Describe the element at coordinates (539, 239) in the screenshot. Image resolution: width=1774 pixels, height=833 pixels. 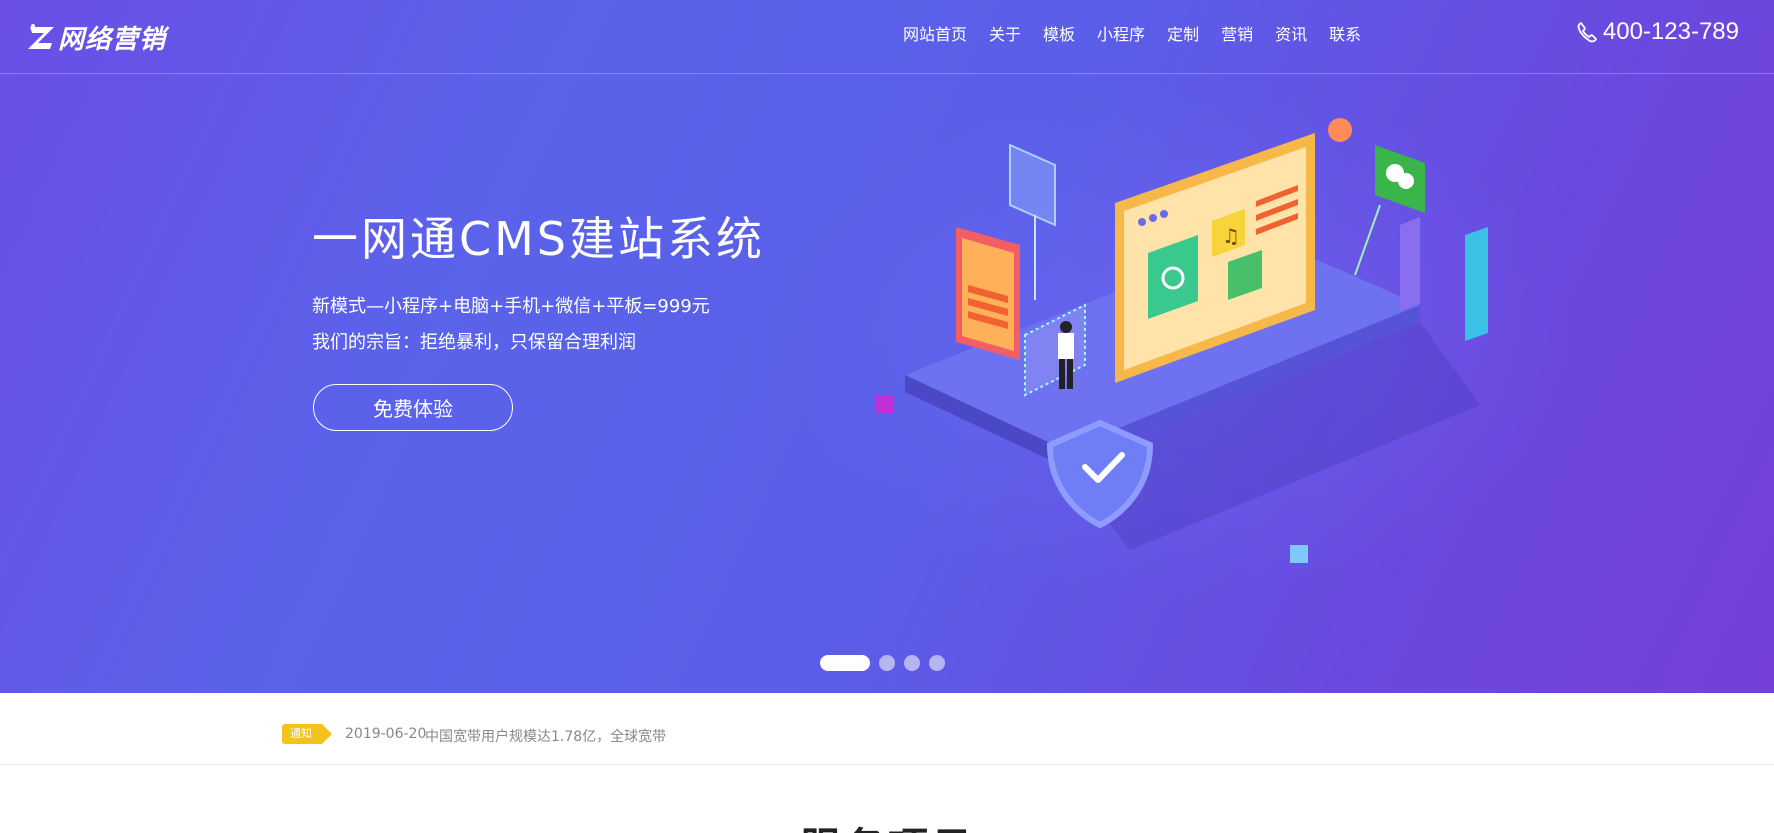
I see `hero-title: 一网通CMS建站系统` at that location.